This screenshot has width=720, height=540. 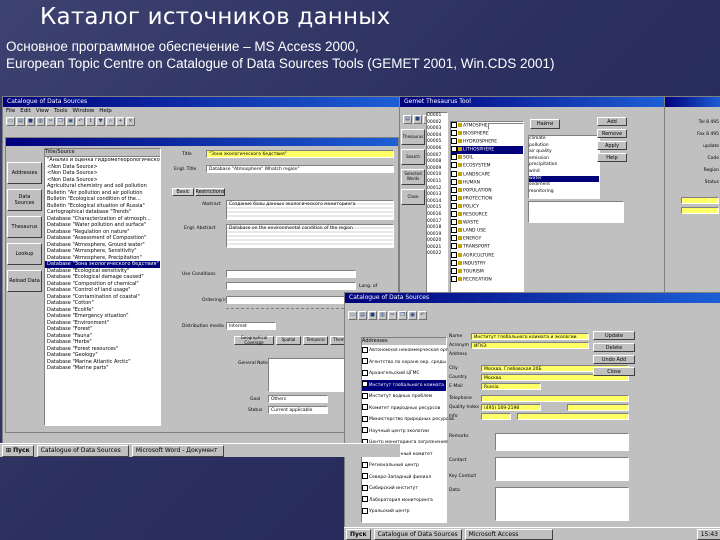 What do you see at coordinates (210, 192) in the screenshot?
I see `tab-restrictions: Restrictions` at bounding box center [210, 192].